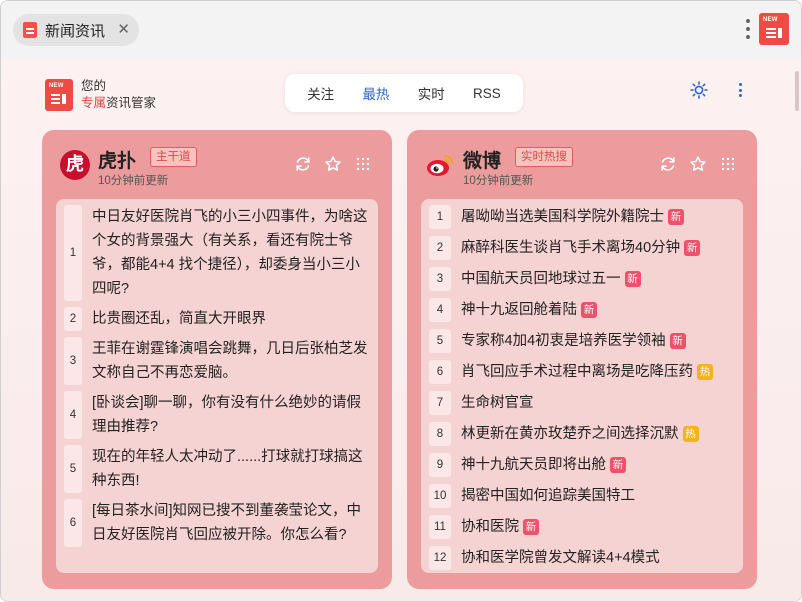 This screenshot has height=602, width=802. I want to click on news-title: 中国航天员回地球过五一新, so click(598, 279).